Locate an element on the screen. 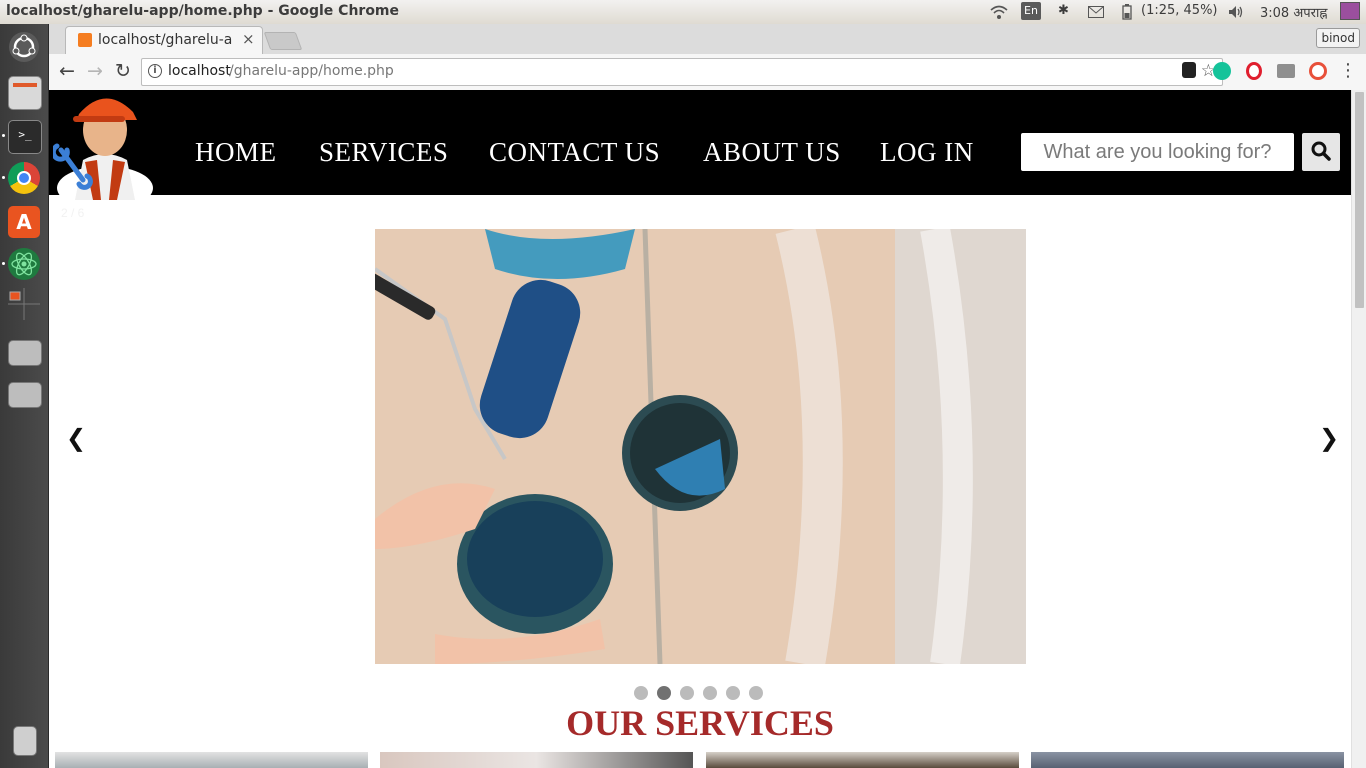 Image resolution: width=1366 pixels, height=768 pixels. terminal-icon: >_ is located at coordinates (25, 137).